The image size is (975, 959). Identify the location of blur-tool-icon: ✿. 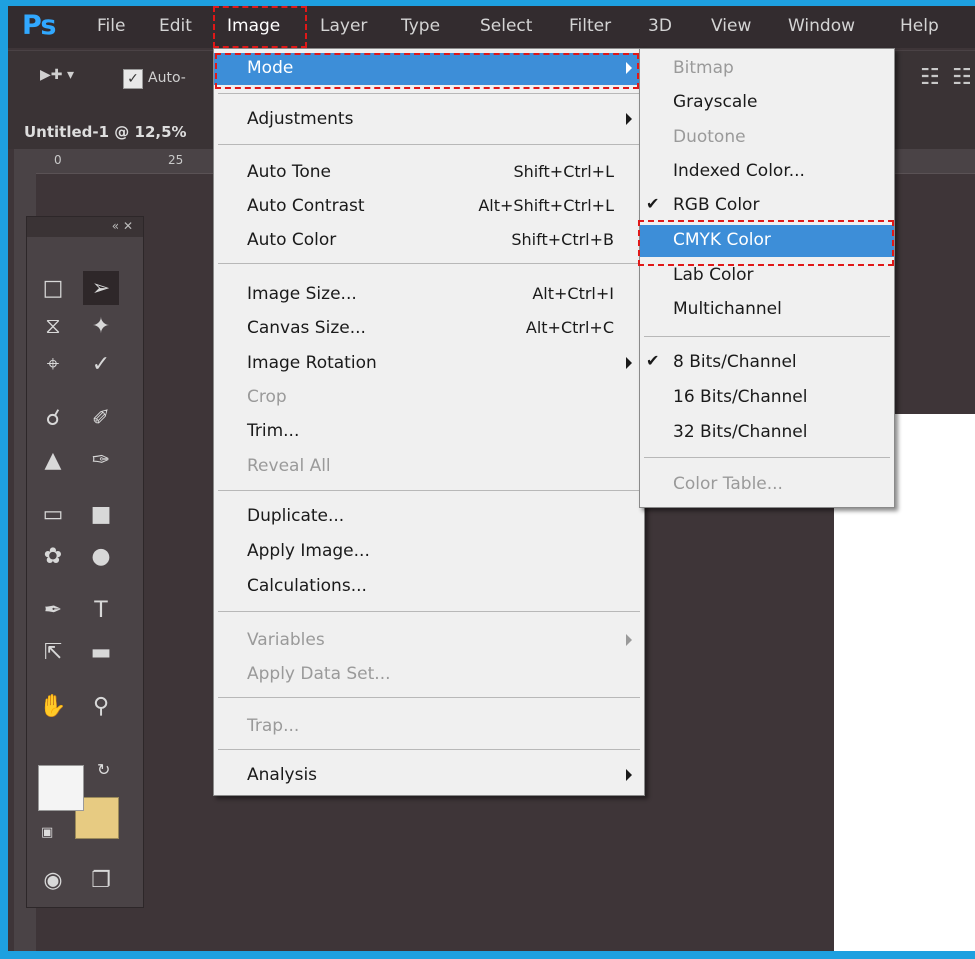
(53, 556).